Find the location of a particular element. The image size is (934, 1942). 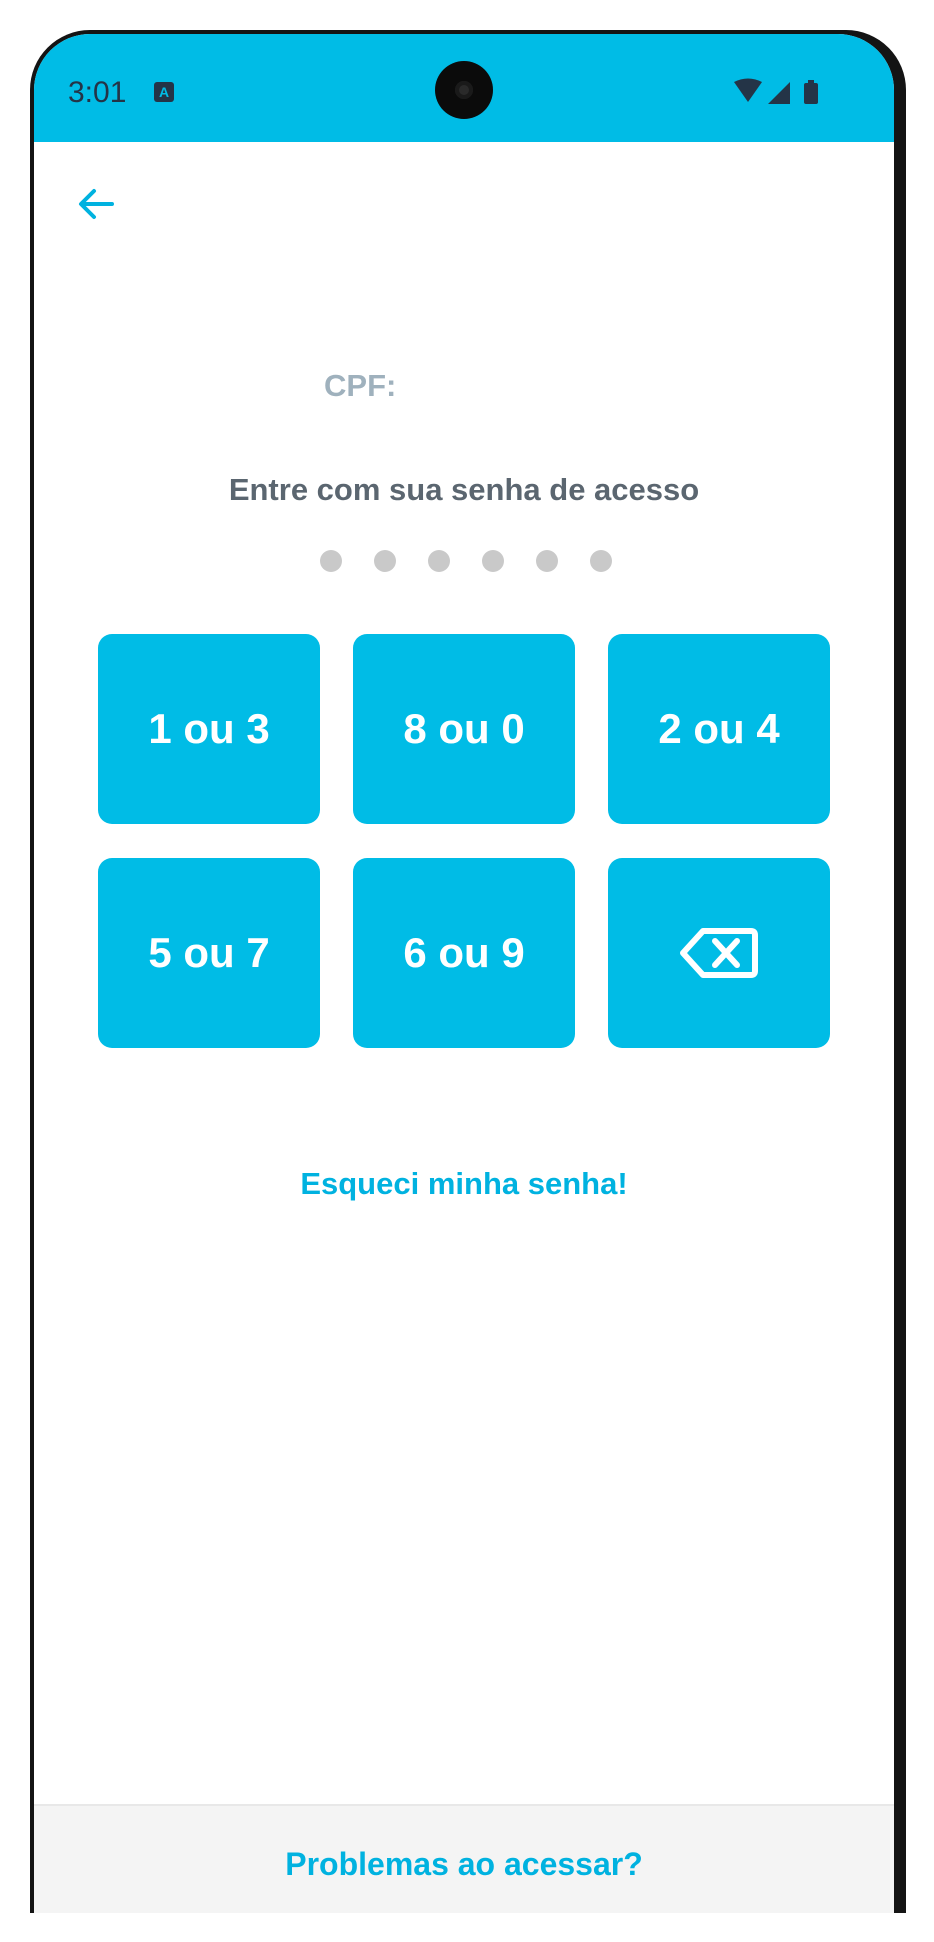

a-letter-icon: A is located at coordinates (164, 92).